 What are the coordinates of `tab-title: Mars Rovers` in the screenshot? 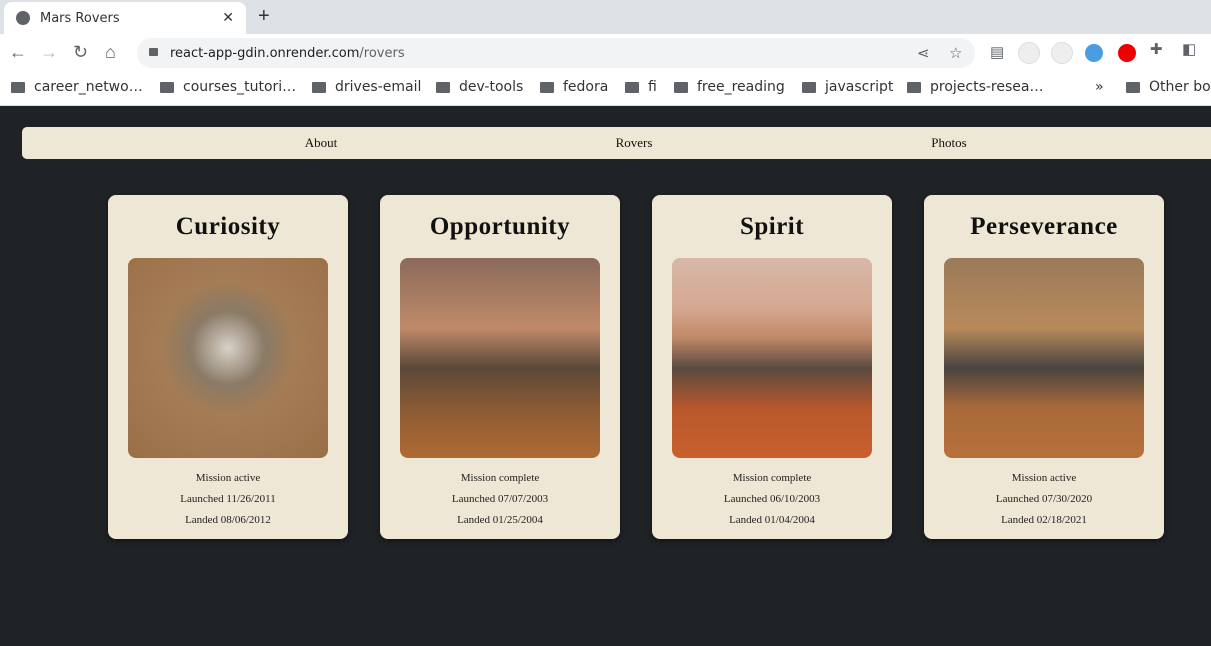 It's located at (80, 18).